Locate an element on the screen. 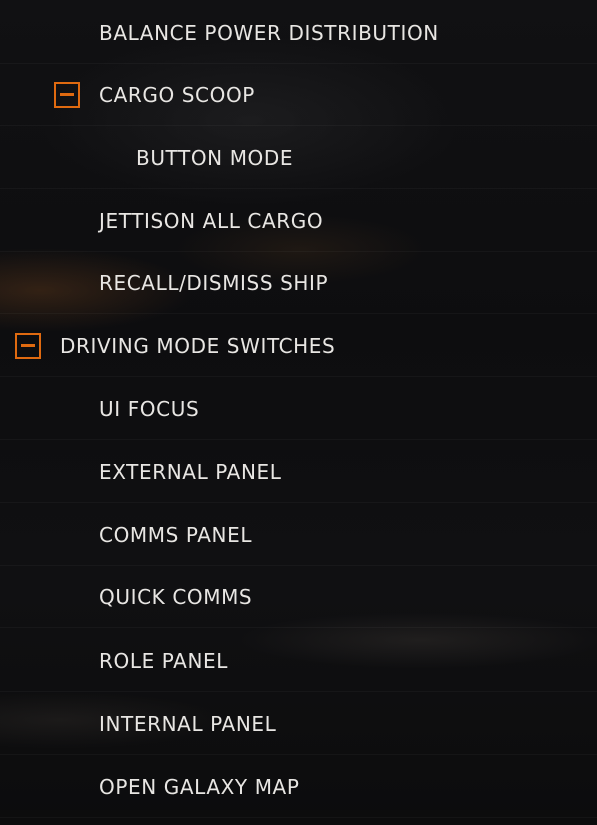 Image resolution: width=597 pixels, height=825 pixels. list-item-ui-focus: UI FOCUS is located at coordinates (298, 409).